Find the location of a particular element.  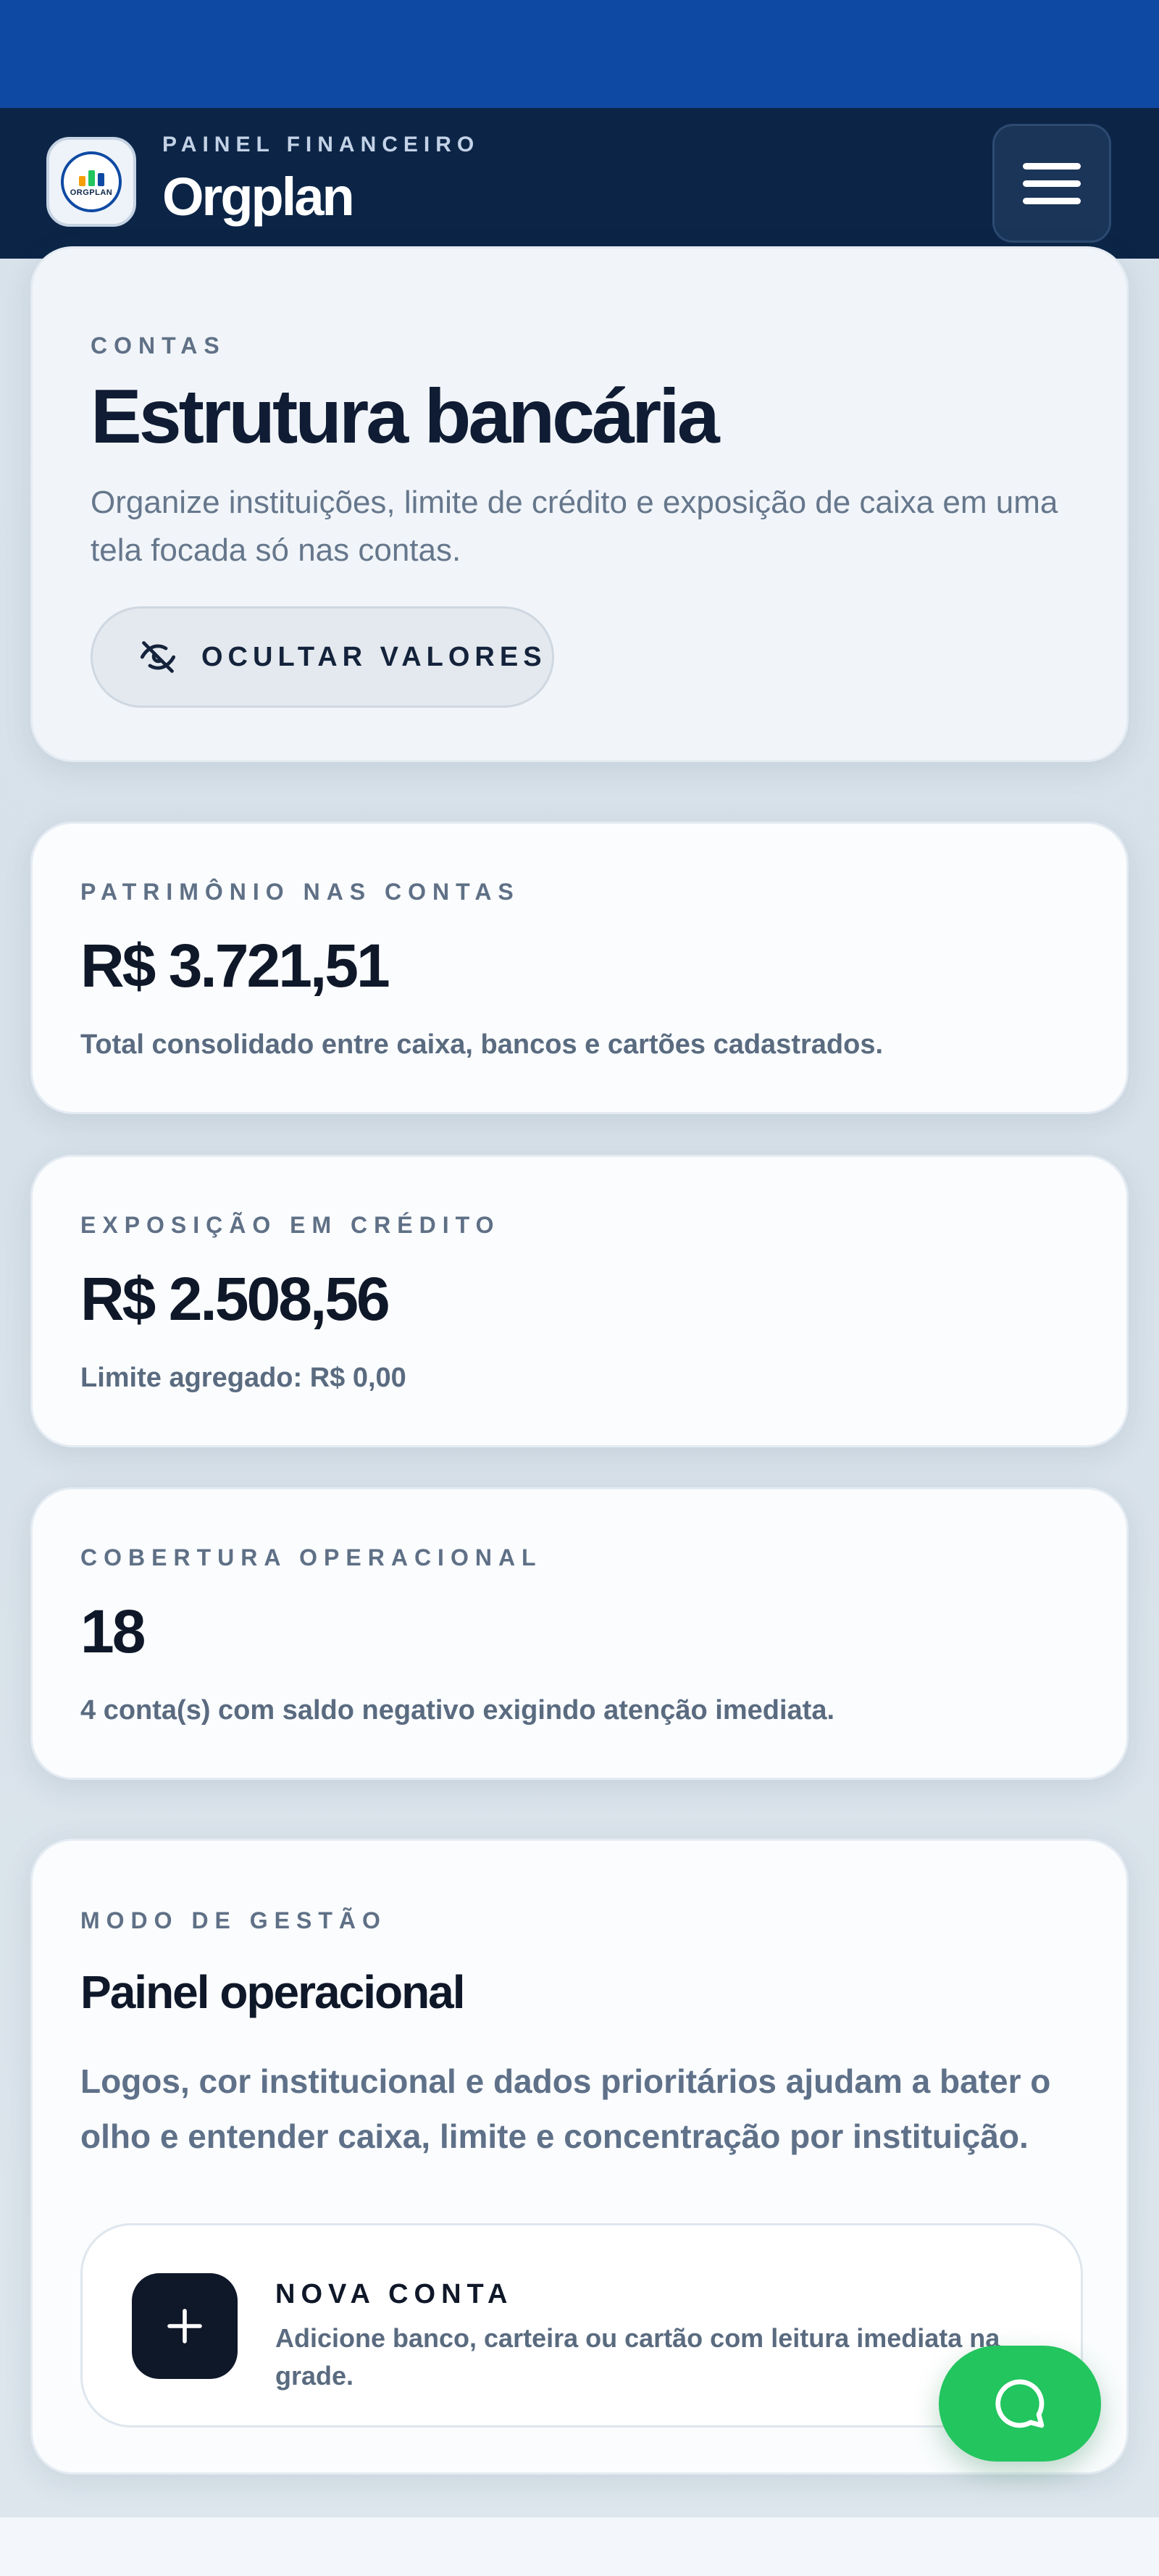

eye-off-icon is located at coordinates (158, 657).